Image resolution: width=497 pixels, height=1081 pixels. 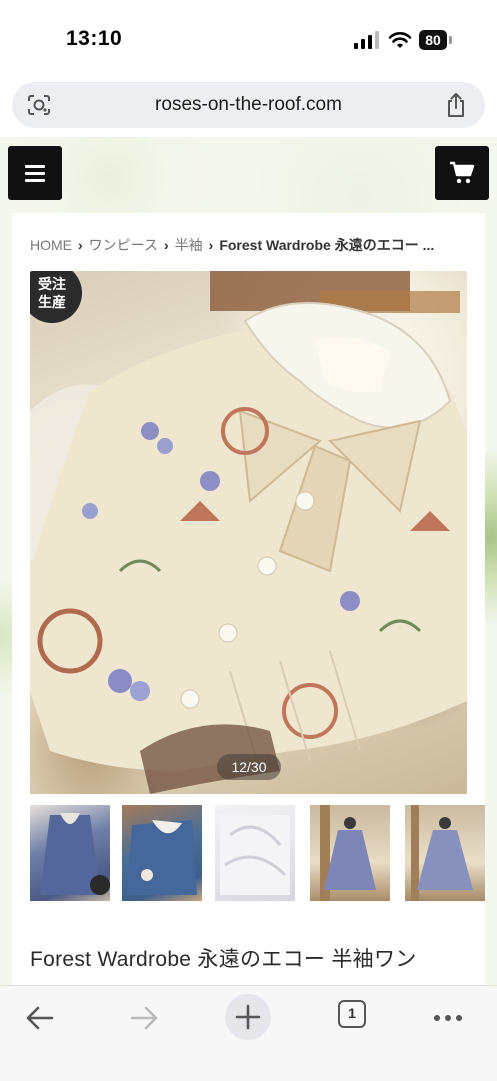 What do you see at coordinates (40, 1018) in the screenshot?
I see `back-icon` at bounding box center [40, 1018].